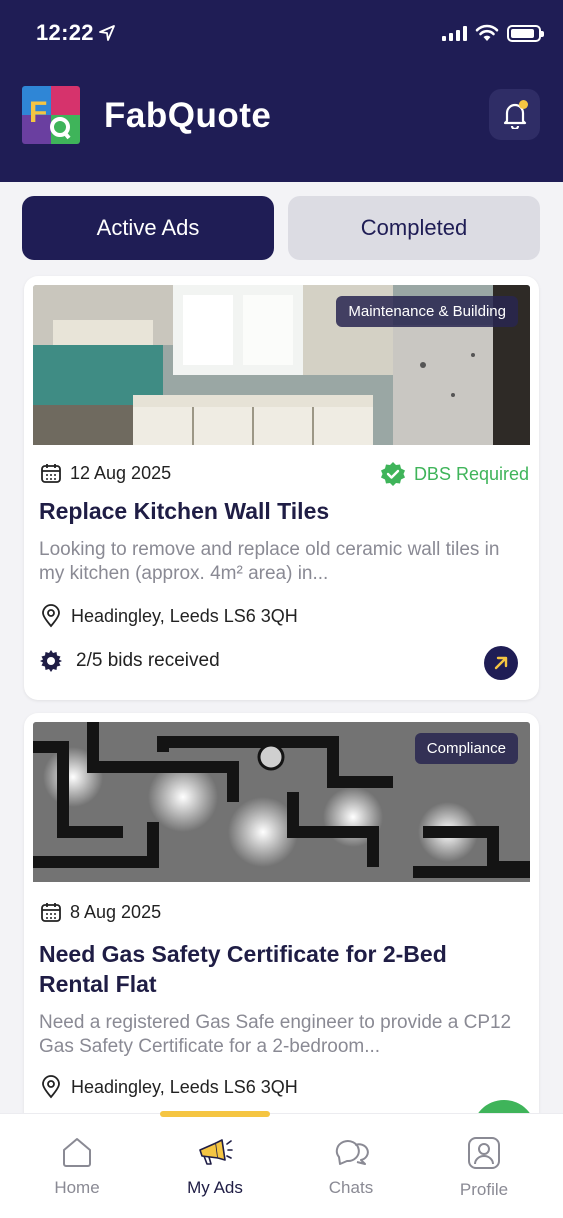 The width and height of the screenshot is (563, 1218). Describe the element at coordinates (121, 472) in the screenshot. I see `ad-date-text: 12 Aug 2025` at that location.